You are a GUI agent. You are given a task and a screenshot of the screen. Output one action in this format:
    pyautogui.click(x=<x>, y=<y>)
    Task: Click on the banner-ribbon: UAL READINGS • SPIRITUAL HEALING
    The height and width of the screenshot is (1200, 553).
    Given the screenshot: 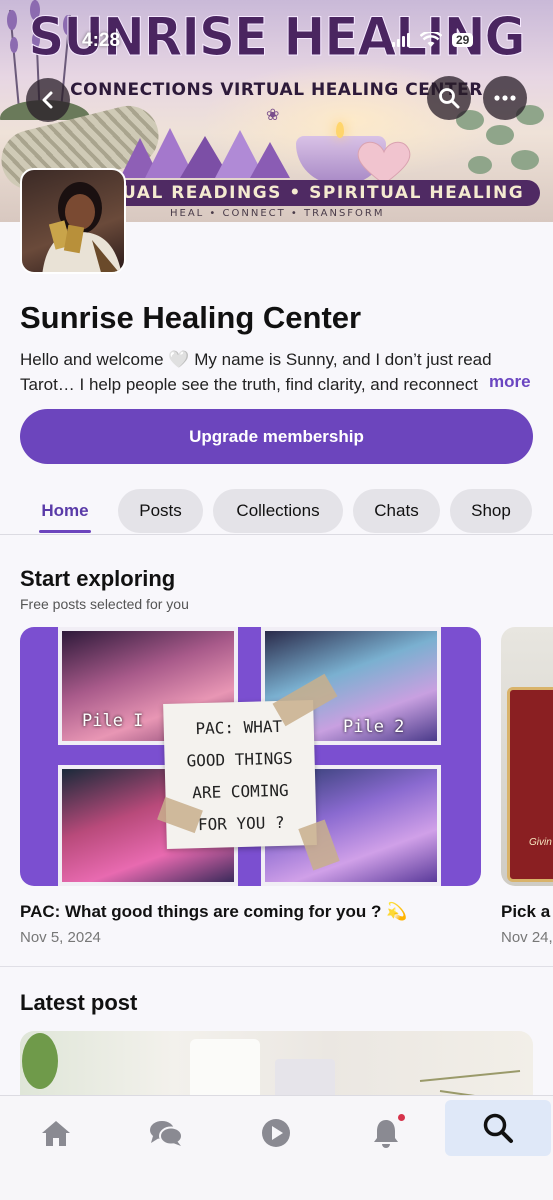 What is the action you would take?
    pyautogui.click(x=320, y=193)
    